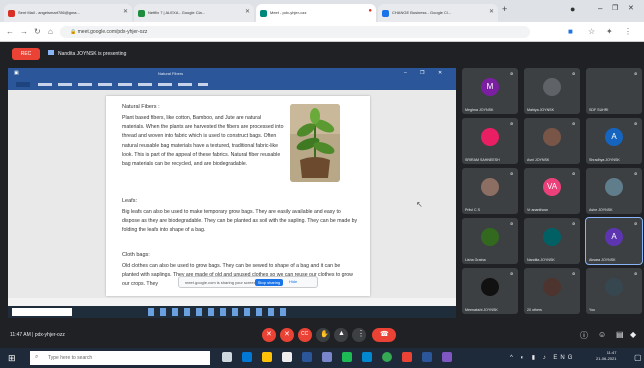 The width and height of the screenshot is (644, 368). Describe the element at coordinates (305, 335) in the screenshot. I see `captions-button: CC` at that location.